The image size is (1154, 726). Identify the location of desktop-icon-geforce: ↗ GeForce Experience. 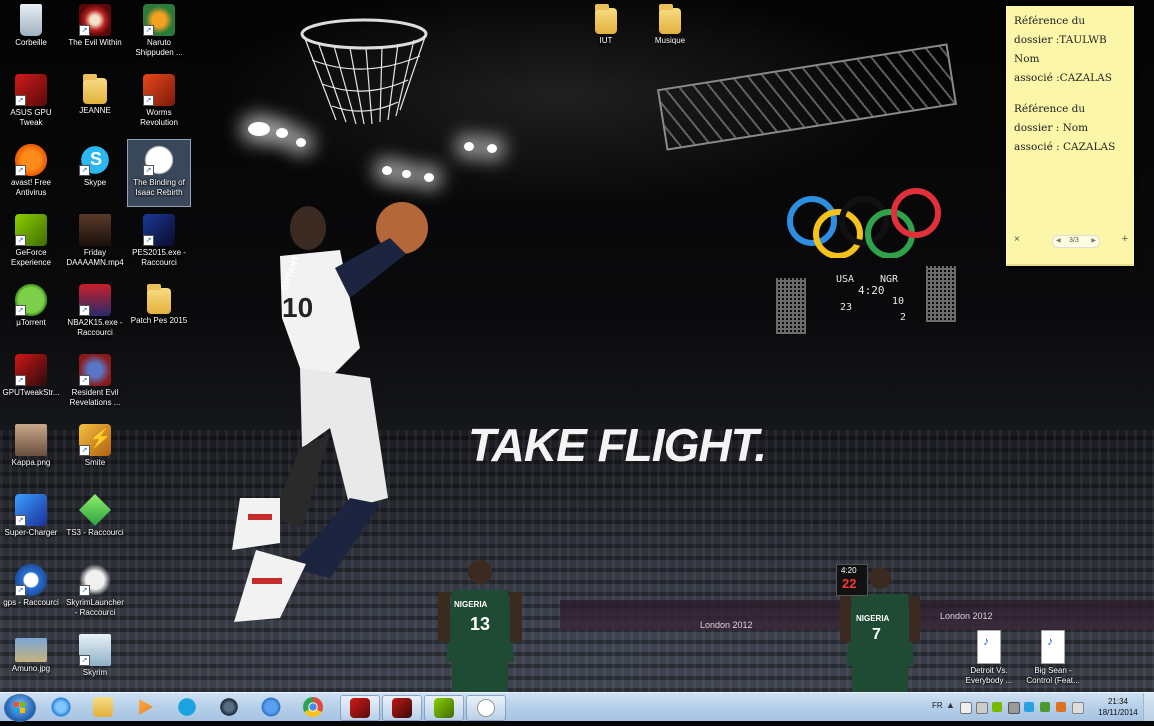
(31, 243).